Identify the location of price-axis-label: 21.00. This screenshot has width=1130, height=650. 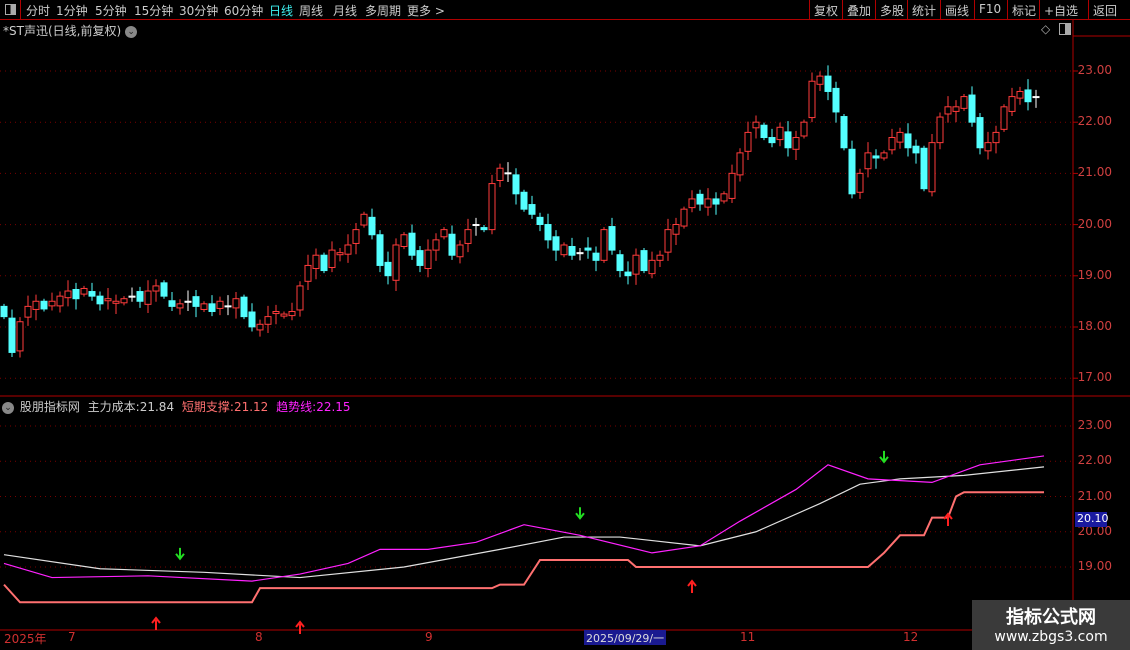
(1094, 172).